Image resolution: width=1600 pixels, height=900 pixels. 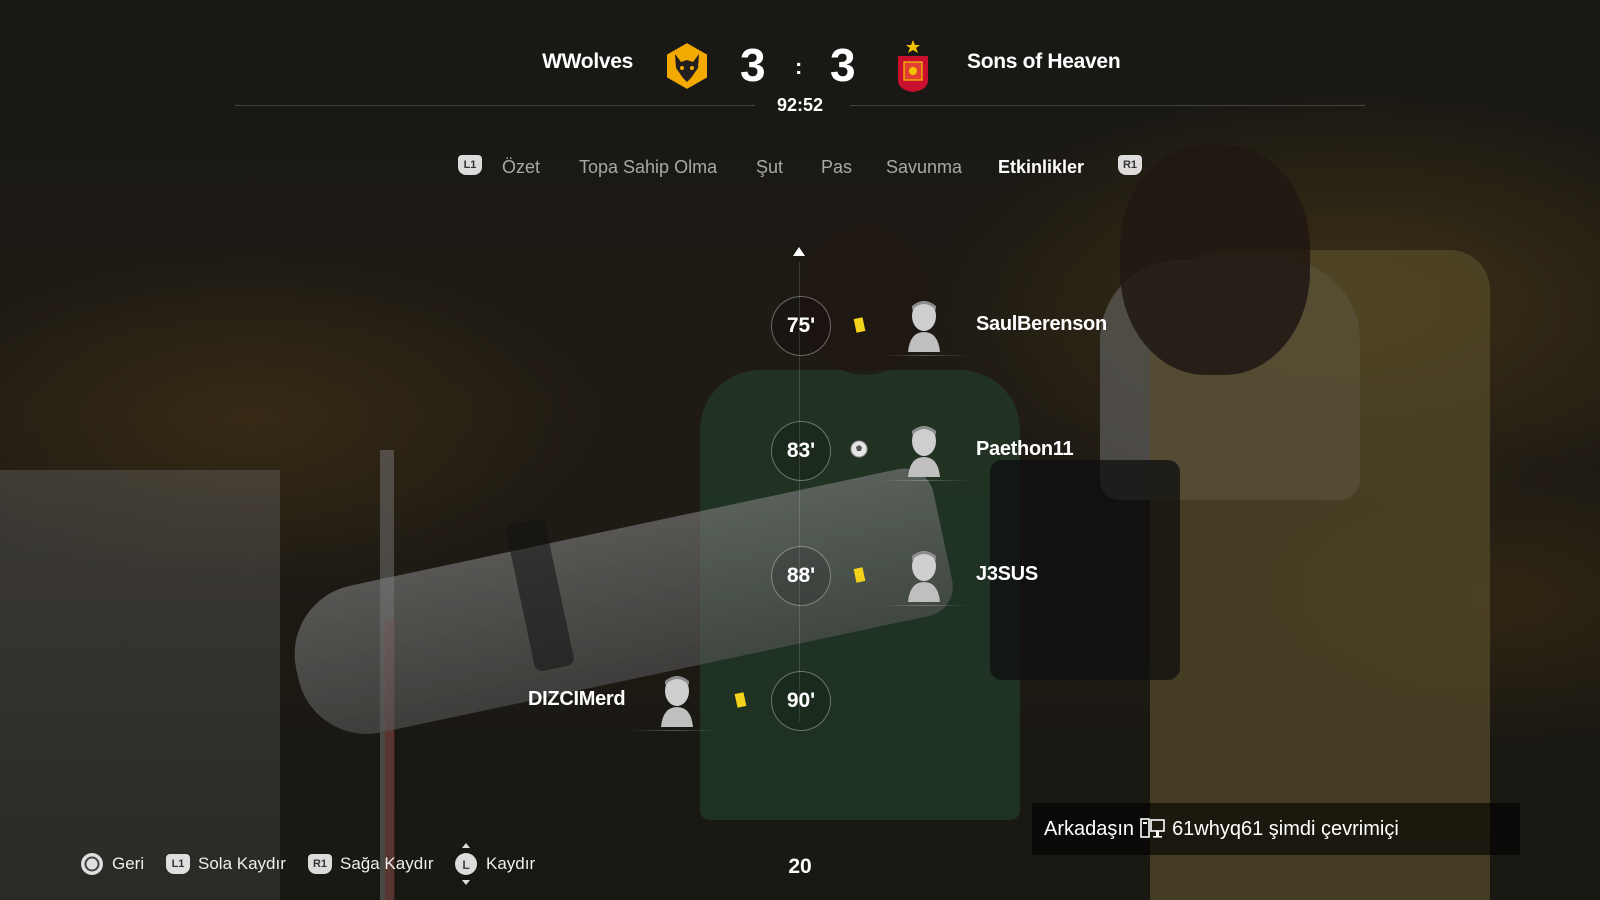 I want to click on match-clock: 92:52, so click(x=800, y=105).